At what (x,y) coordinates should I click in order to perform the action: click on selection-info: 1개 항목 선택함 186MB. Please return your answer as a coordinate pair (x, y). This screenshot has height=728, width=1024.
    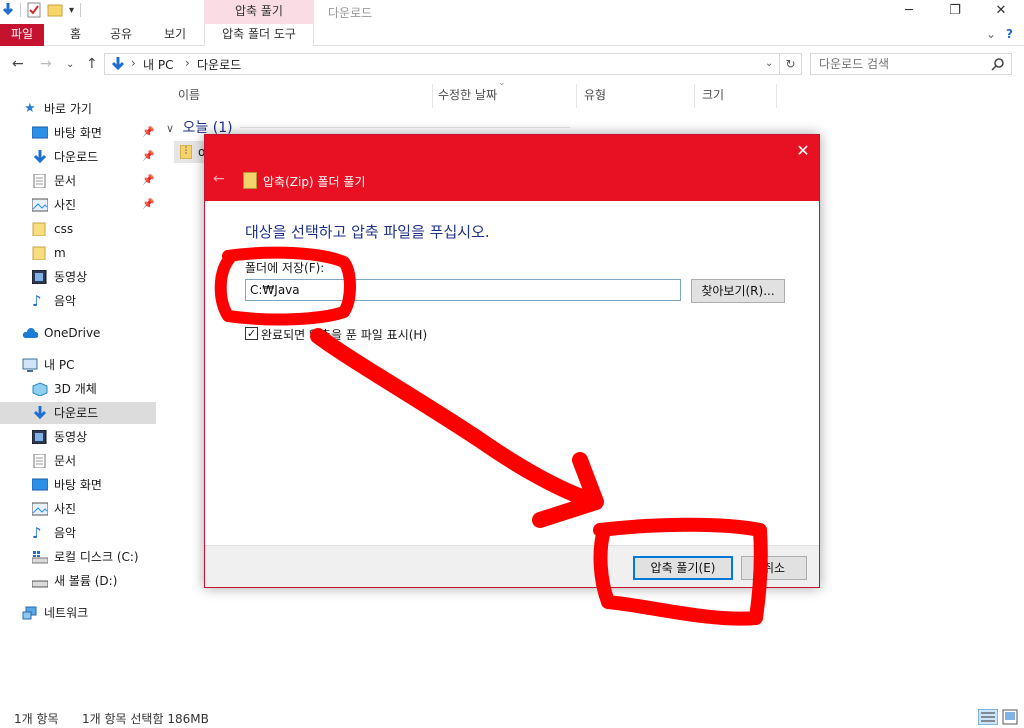
    Looking at the image, I should click on (145, 719).